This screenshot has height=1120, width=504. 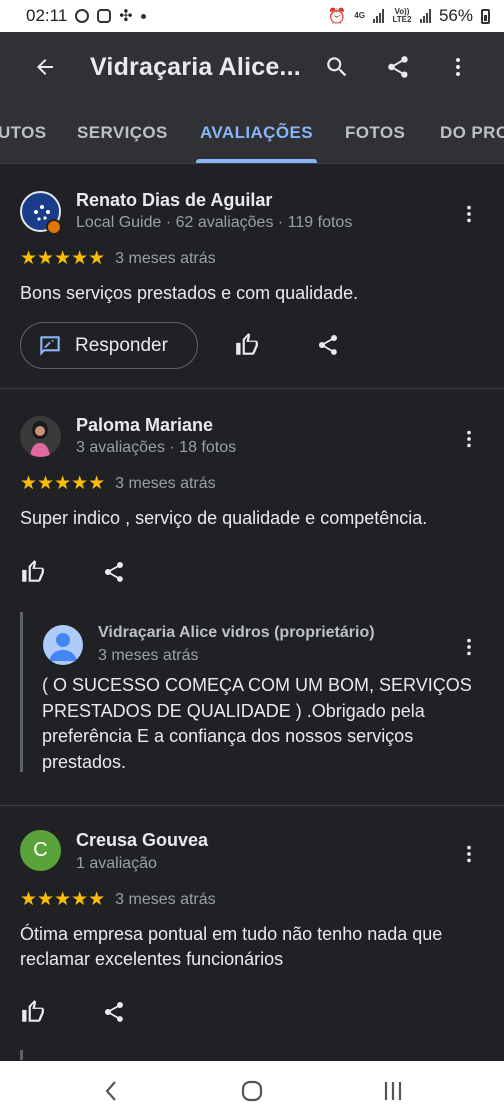 What do you see at coordinates (214, 222) in the screenshot?
I see `reviewer-meta: Local Guide · 62 avaliações · 119 fotos` at bounding box center [214, 222].